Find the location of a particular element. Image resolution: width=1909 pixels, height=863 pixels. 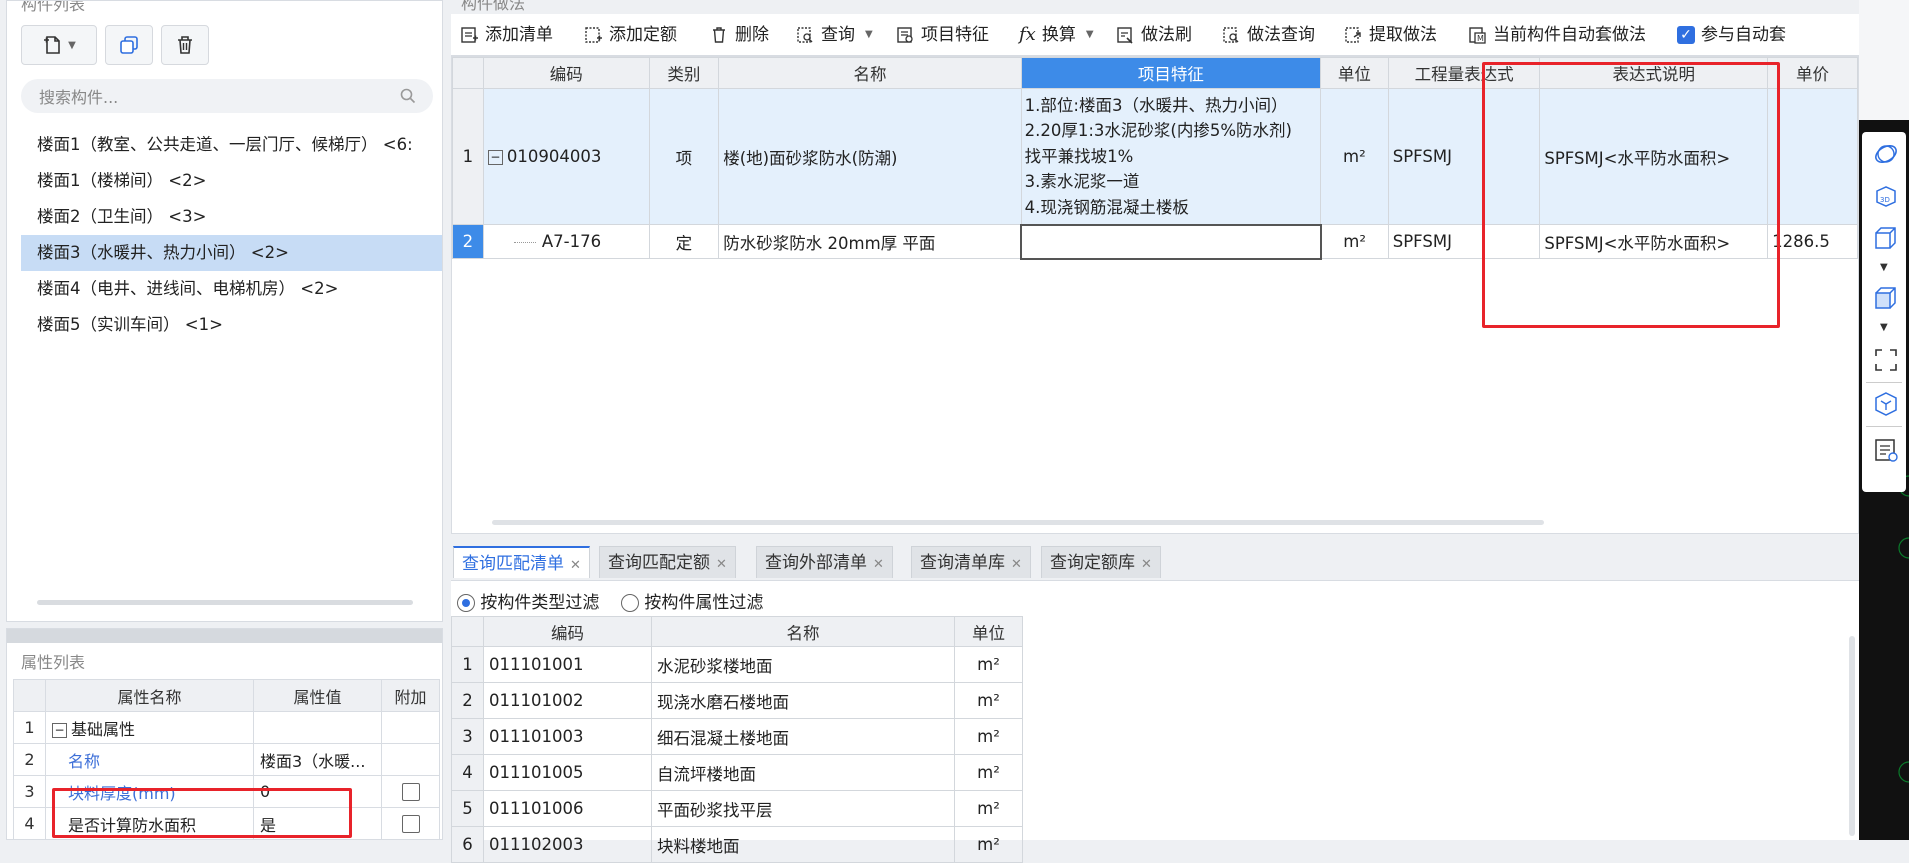

table-row: 1 011101001 水泥砂浆楼地面 m² is located at coordinates (737, 664).